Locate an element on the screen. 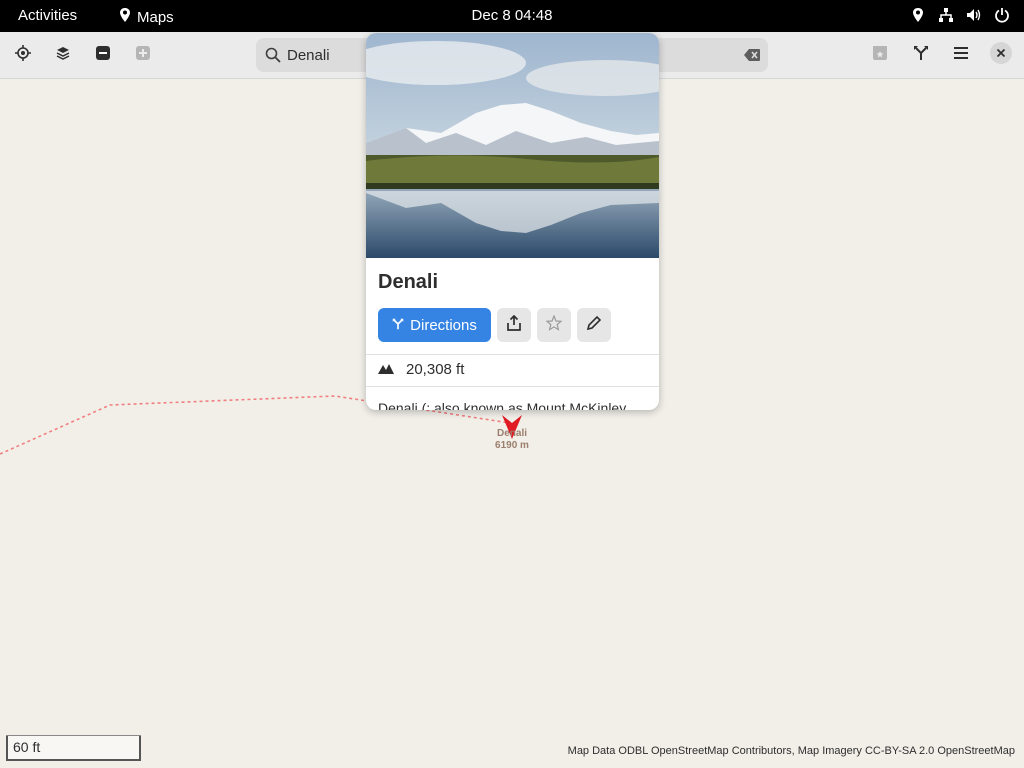 Image resolution: width=1024 pixels, height=768 pixels. edit-button is located at coordinates (594, 325).